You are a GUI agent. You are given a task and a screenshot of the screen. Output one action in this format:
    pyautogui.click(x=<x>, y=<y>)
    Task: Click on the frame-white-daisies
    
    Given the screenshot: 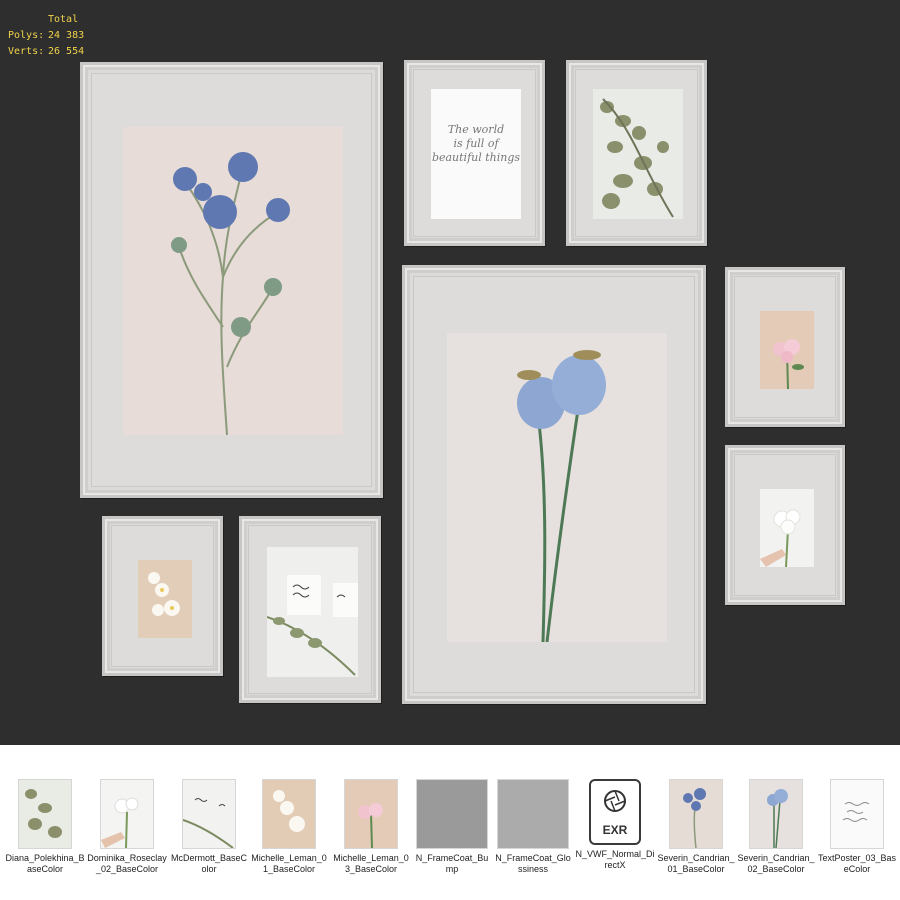 What is the action you would take?
    pyautogui.click(x=162, y=596)
    